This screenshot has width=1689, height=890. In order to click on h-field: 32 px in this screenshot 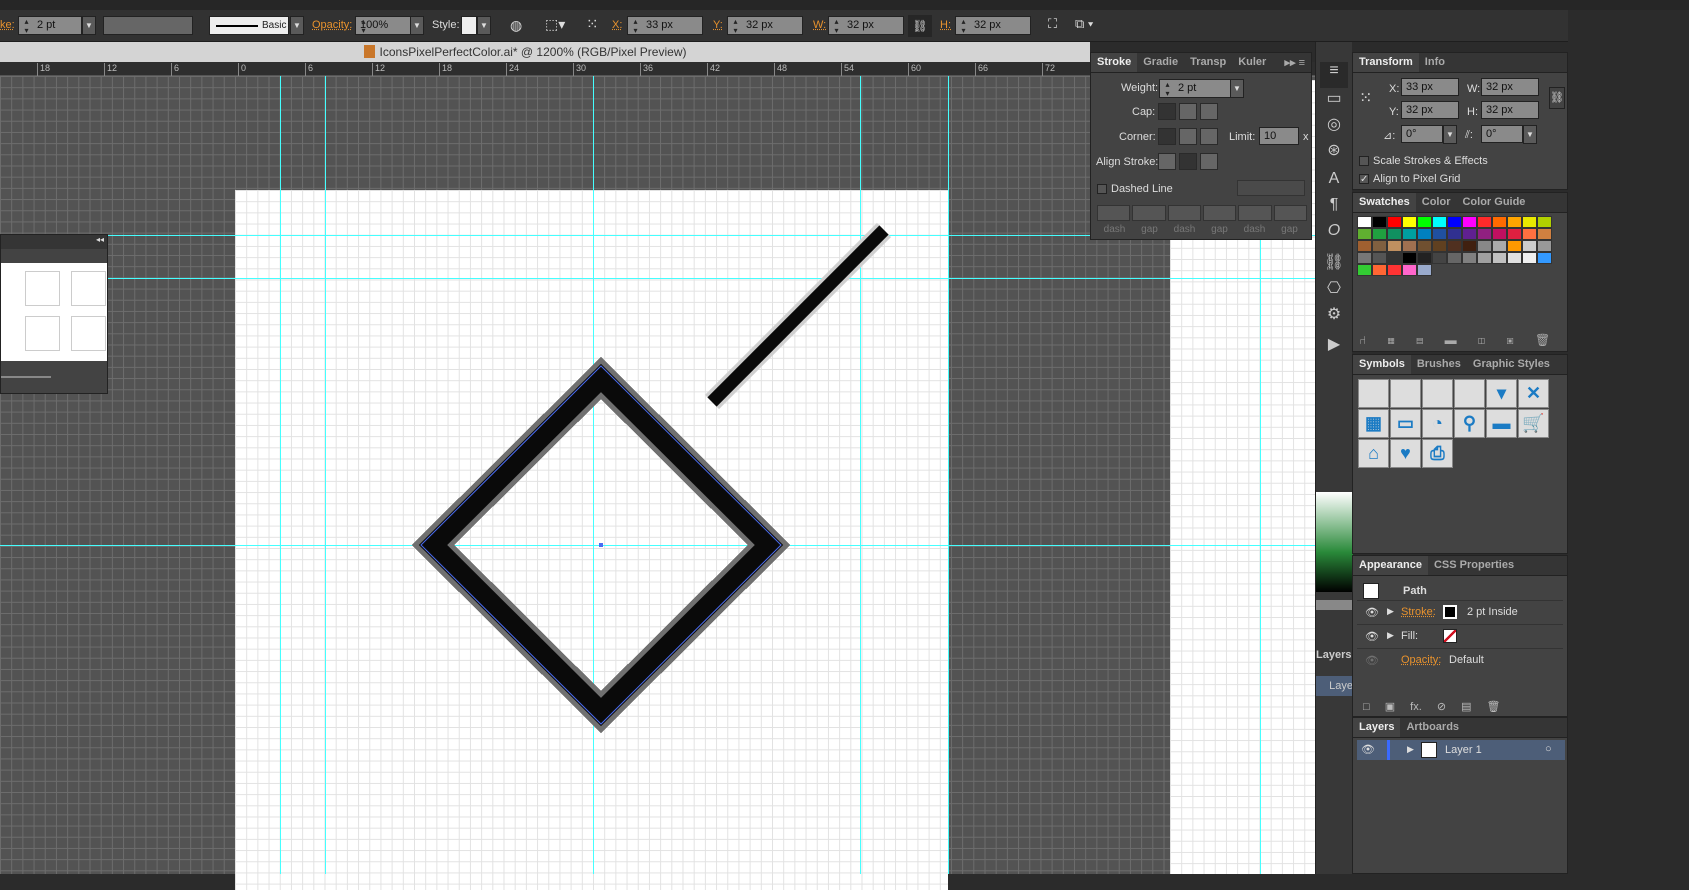, I will do `click(993, 25)`.